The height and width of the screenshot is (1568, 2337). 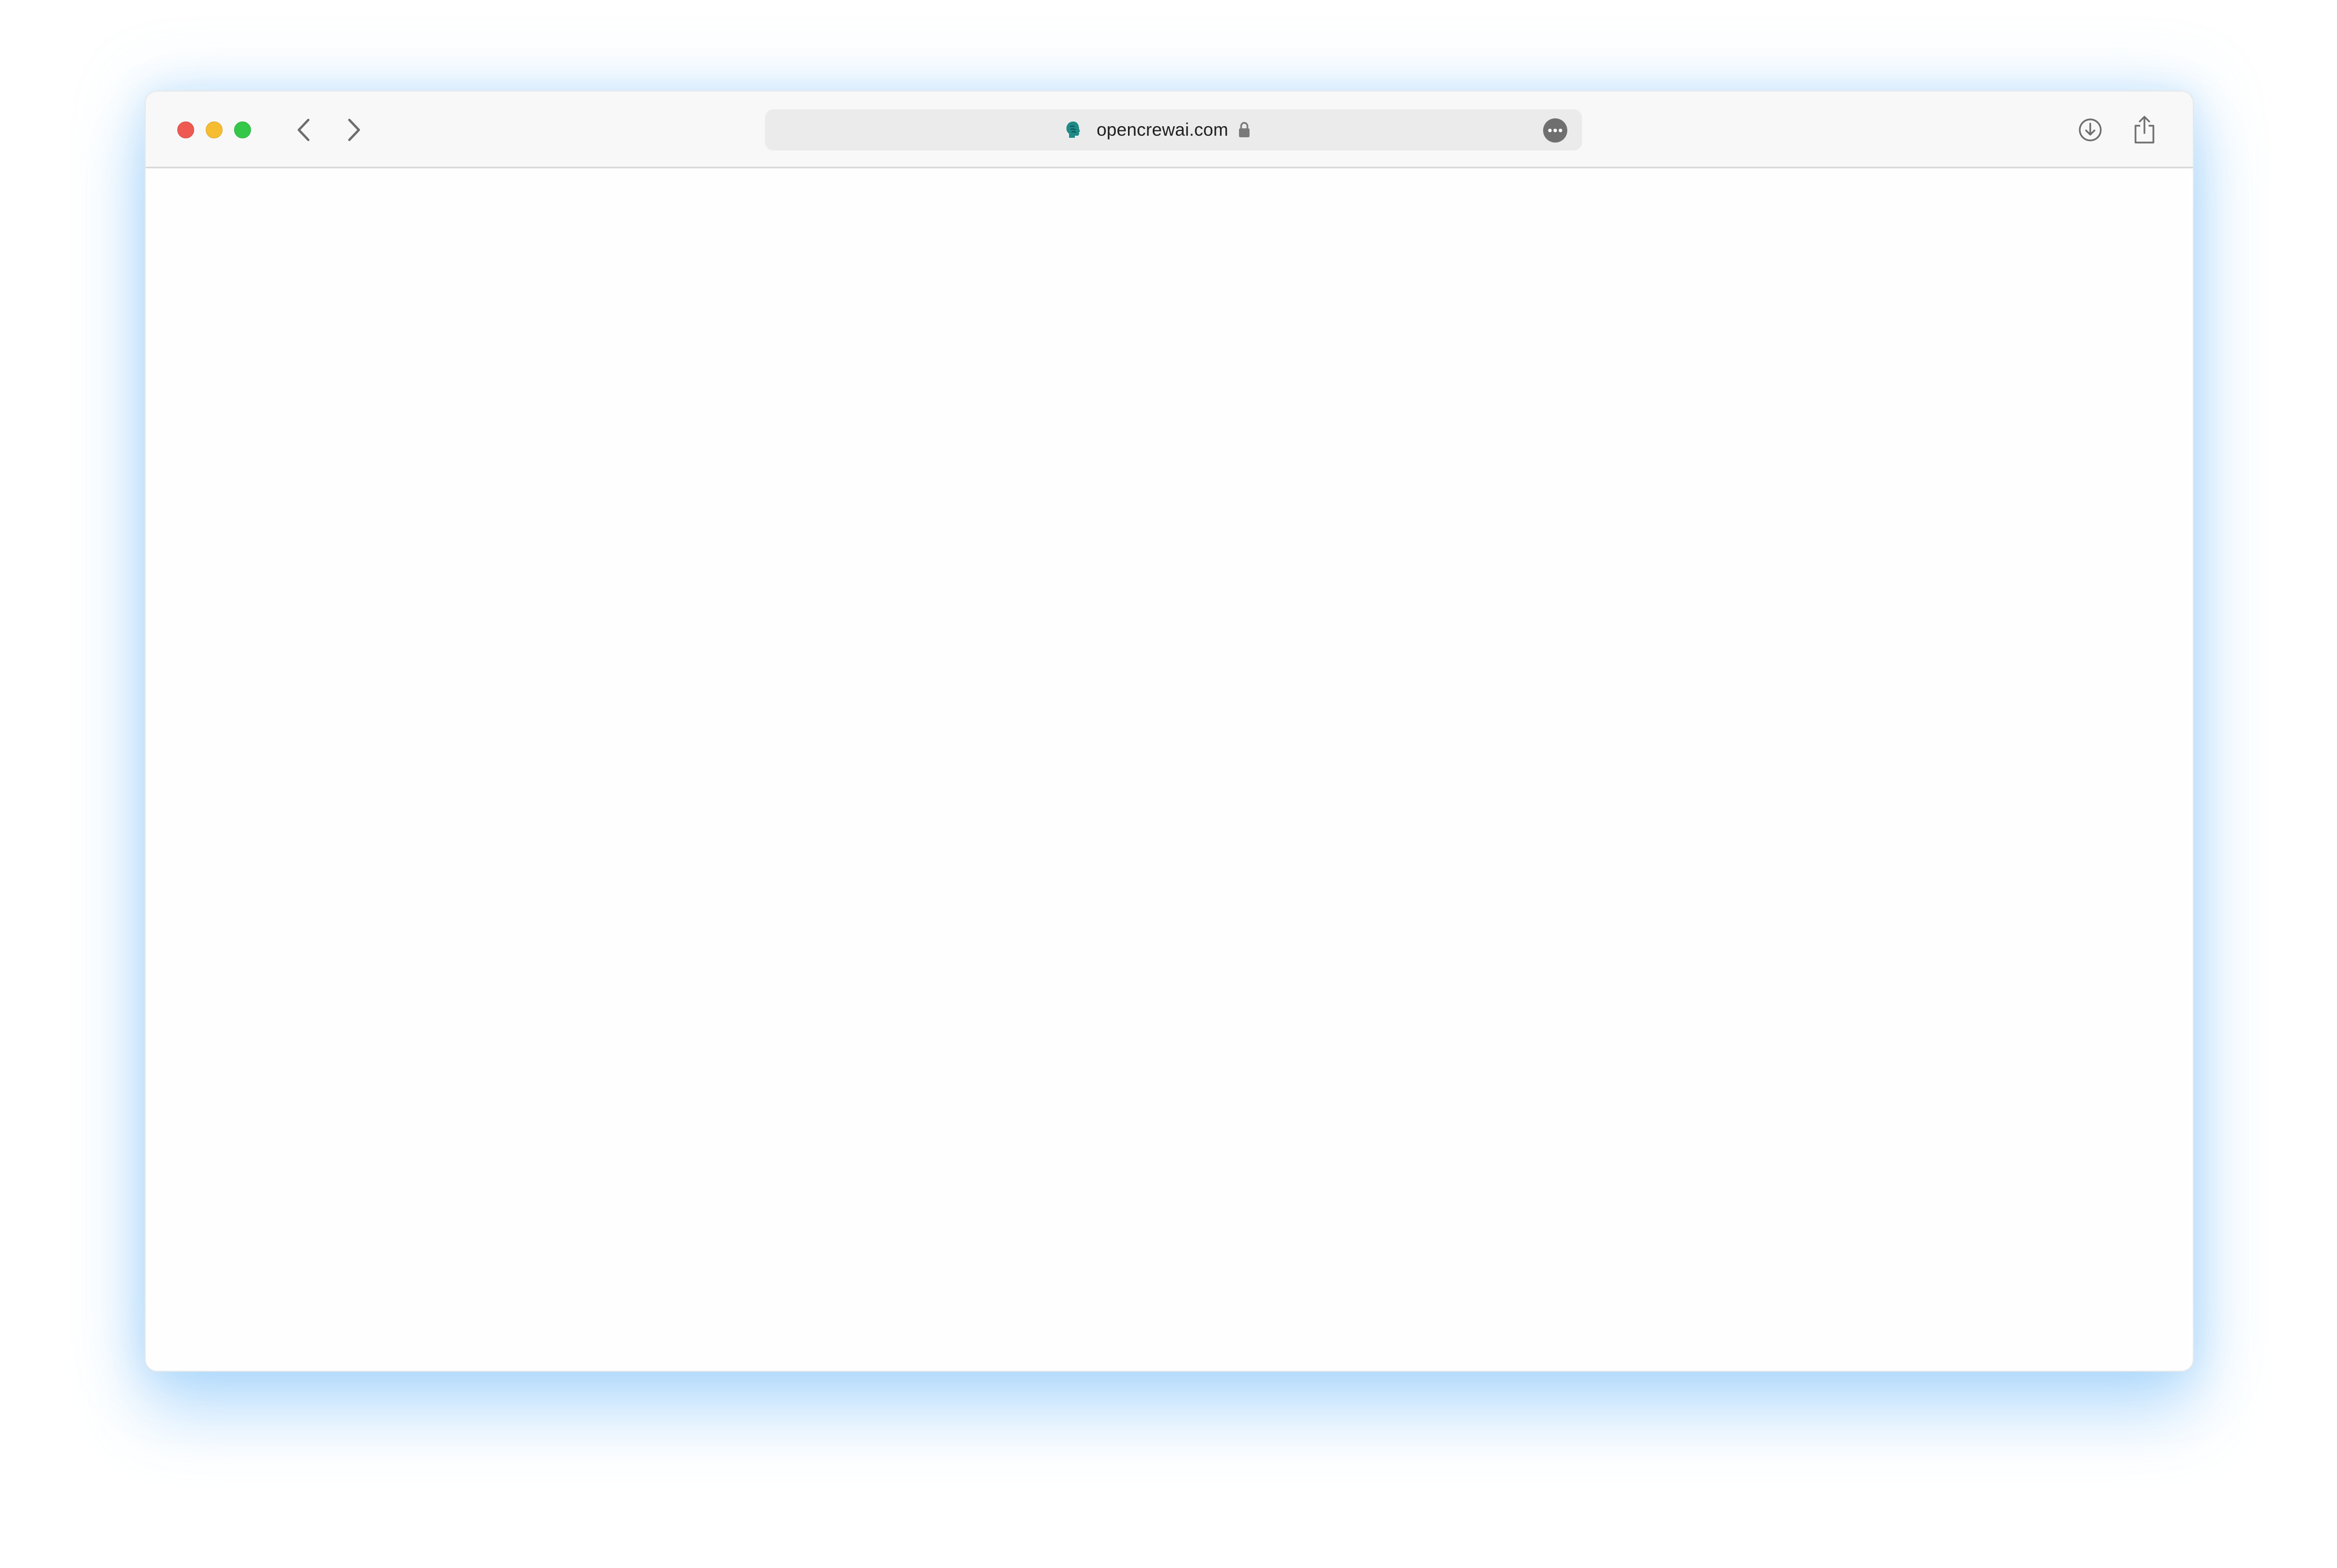 I want to click on back-button, so click(x=303, y=130).